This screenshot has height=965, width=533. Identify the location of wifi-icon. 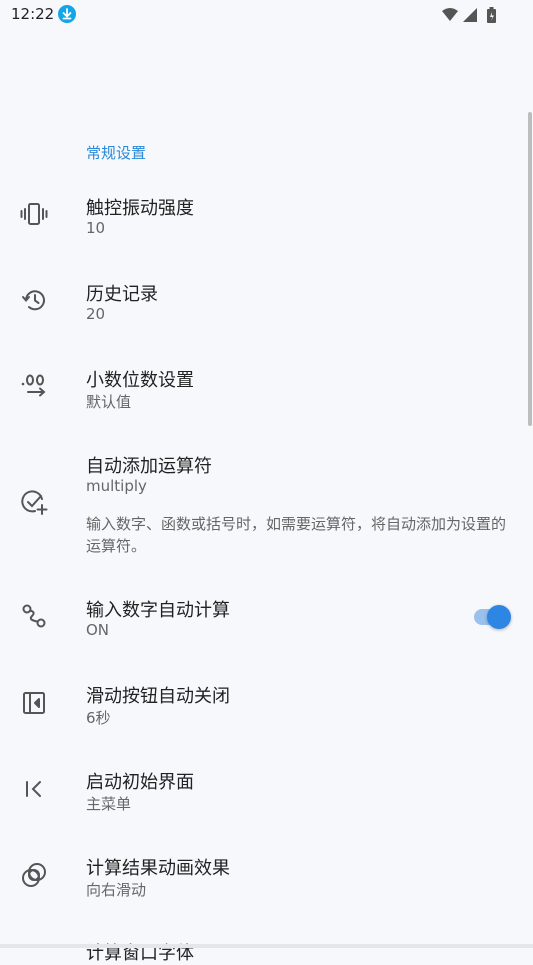
(450, 14).